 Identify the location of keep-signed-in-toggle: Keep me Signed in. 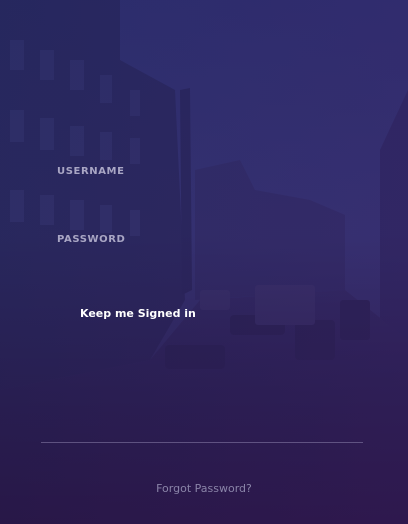
(127, 313).